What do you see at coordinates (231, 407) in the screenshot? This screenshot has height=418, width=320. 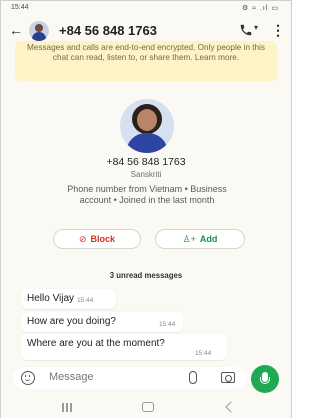 I see `nav-back-icon` at bounding box center [231, 407].